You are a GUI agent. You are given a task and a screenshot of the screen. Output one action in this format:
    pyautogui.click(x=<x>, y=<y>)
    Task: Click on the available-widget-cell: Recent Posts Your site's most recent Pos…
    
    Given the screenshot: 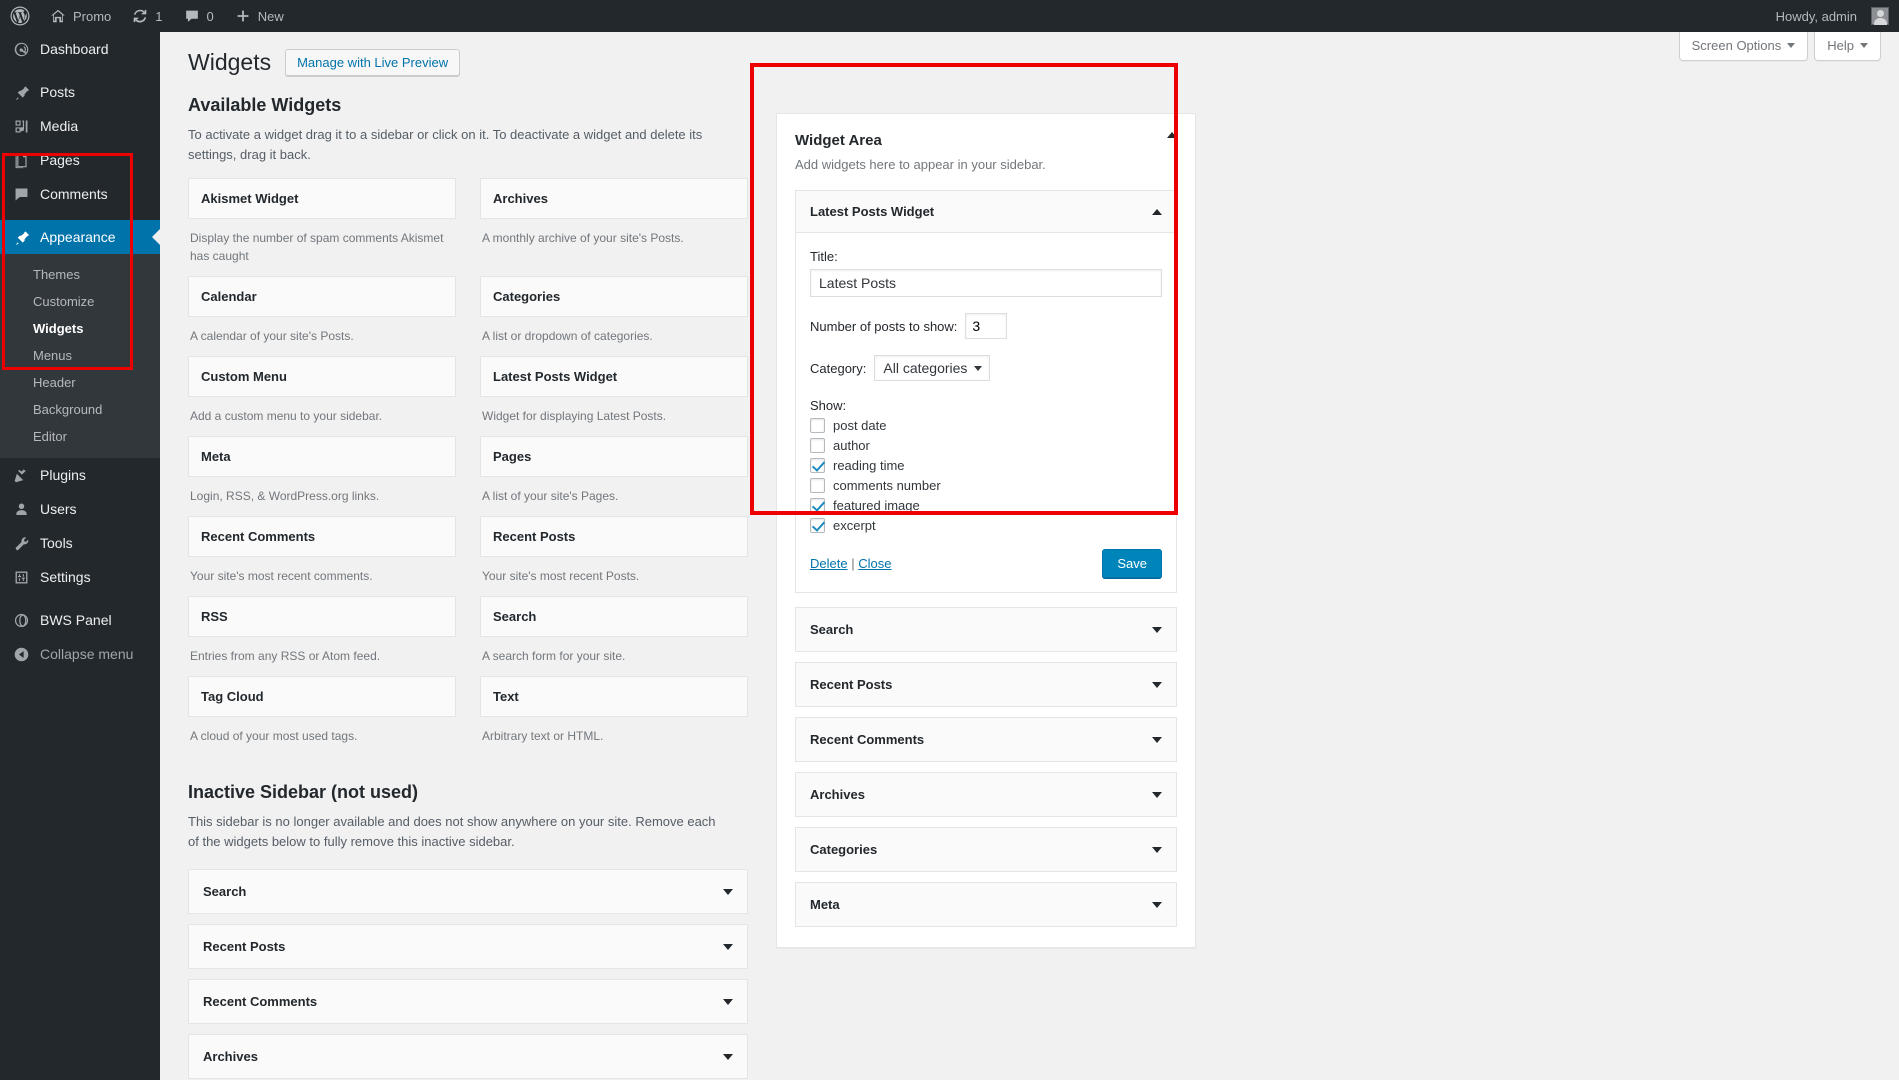 What is the action you would take?
    pyautogui.click(x=608, y=556)
    